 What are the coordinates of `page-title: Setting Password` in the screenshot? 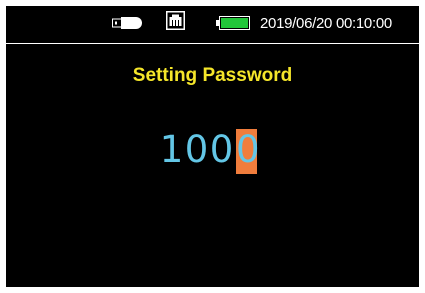 It's located at (212, 75).